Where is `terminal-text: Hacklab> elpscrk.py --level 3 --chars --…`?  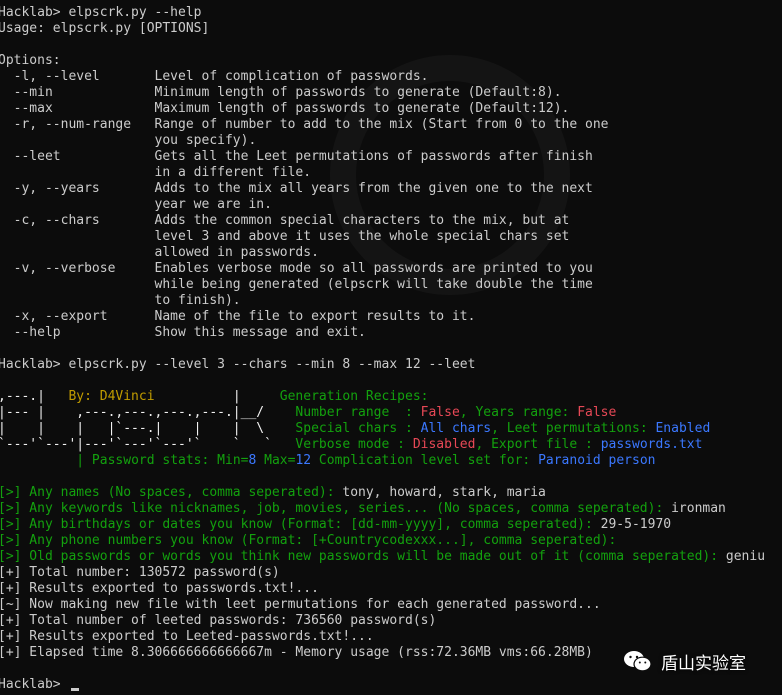 terminal-text: Hacklab> elpscrk.py --level 3 --chars --… is located at coordinates (238, 364).